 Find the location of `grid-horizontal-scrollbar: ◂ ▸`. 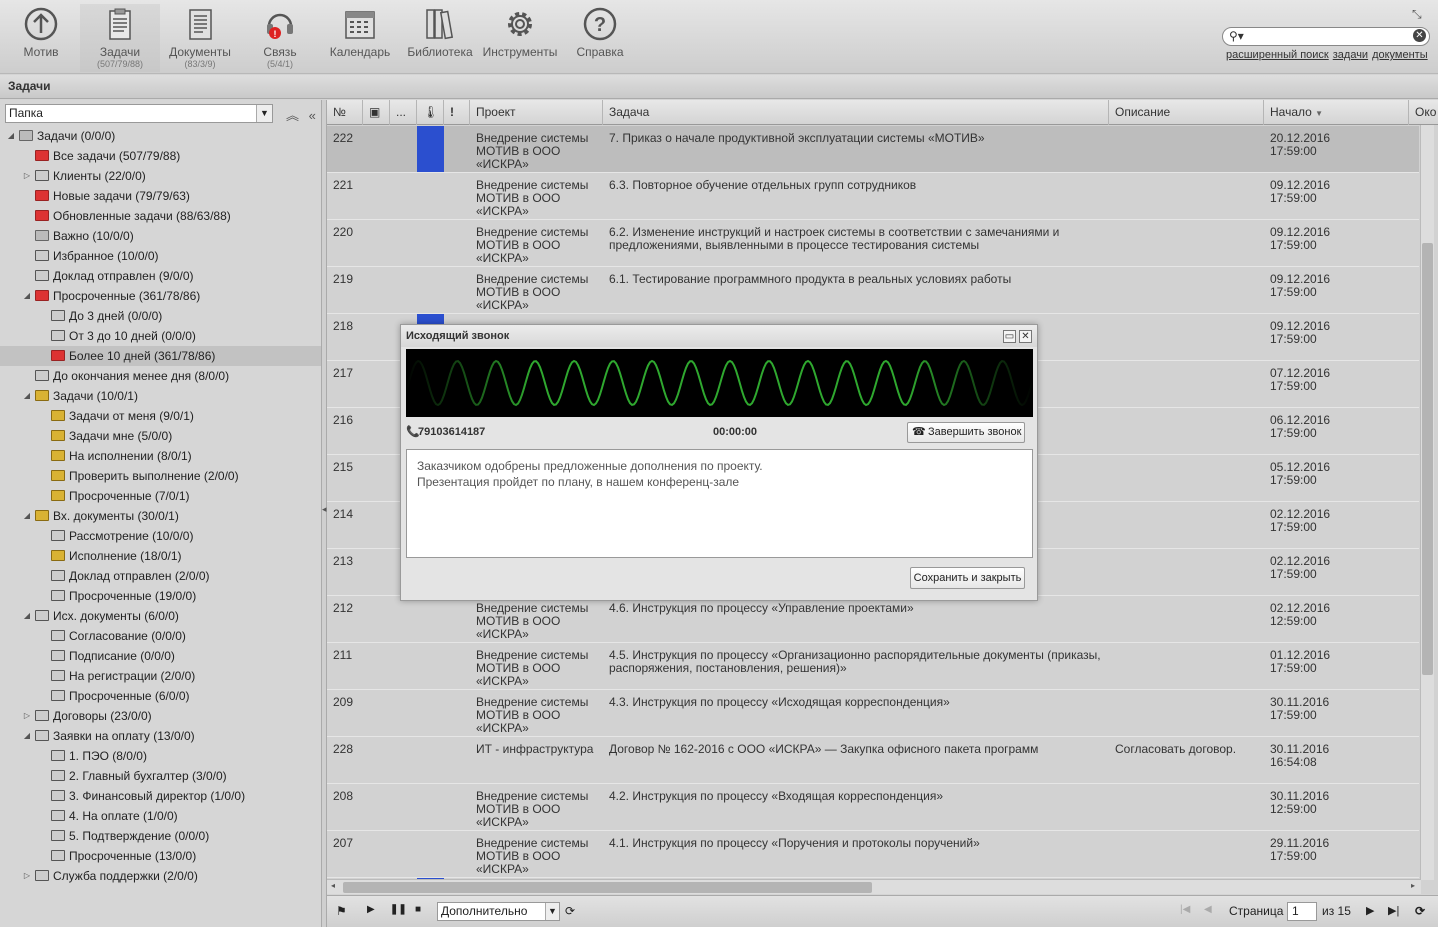

grid-horizontal-scrollbar: ◂ ▸ is located at coordinates (874, 886).